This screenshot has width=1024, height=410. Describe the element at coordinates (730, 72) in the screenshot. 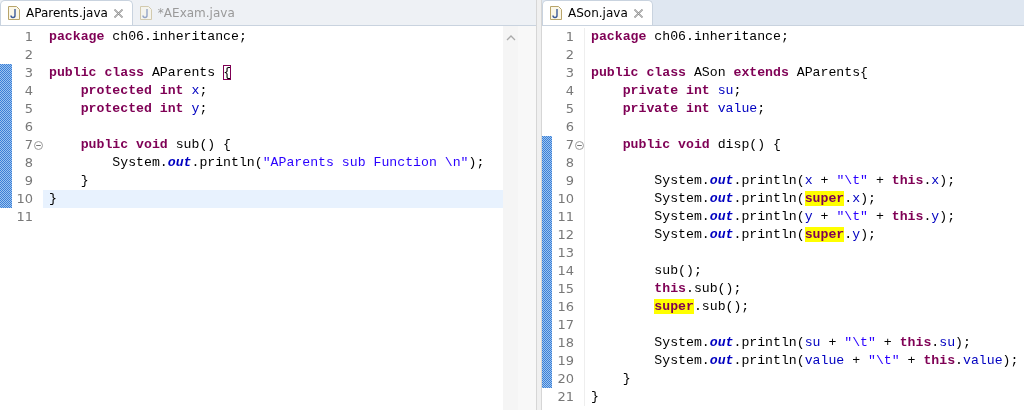

I see `code-line: public class ASon extends AParents{` at that location.